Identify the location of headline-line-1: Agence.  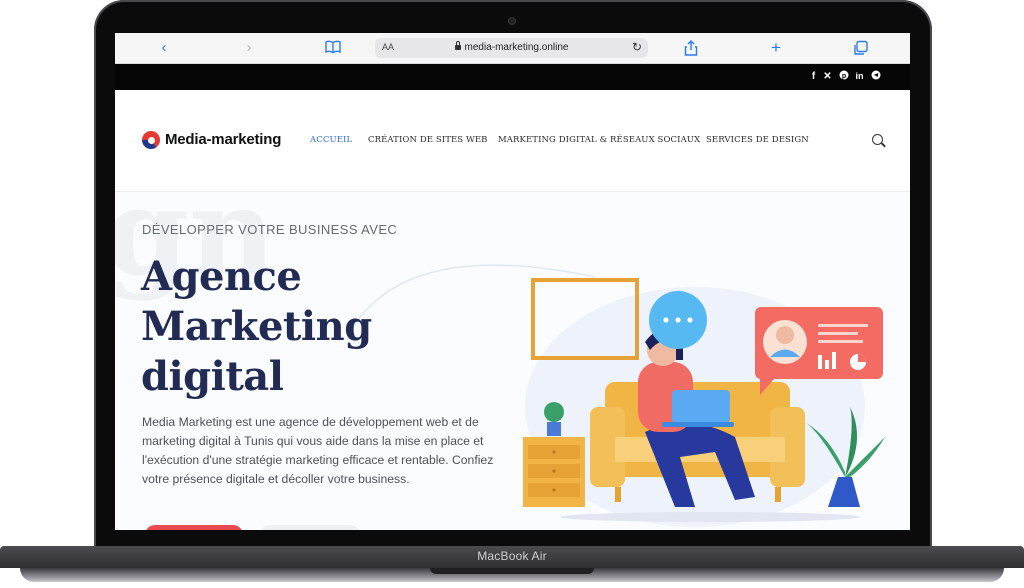
(221, 276).